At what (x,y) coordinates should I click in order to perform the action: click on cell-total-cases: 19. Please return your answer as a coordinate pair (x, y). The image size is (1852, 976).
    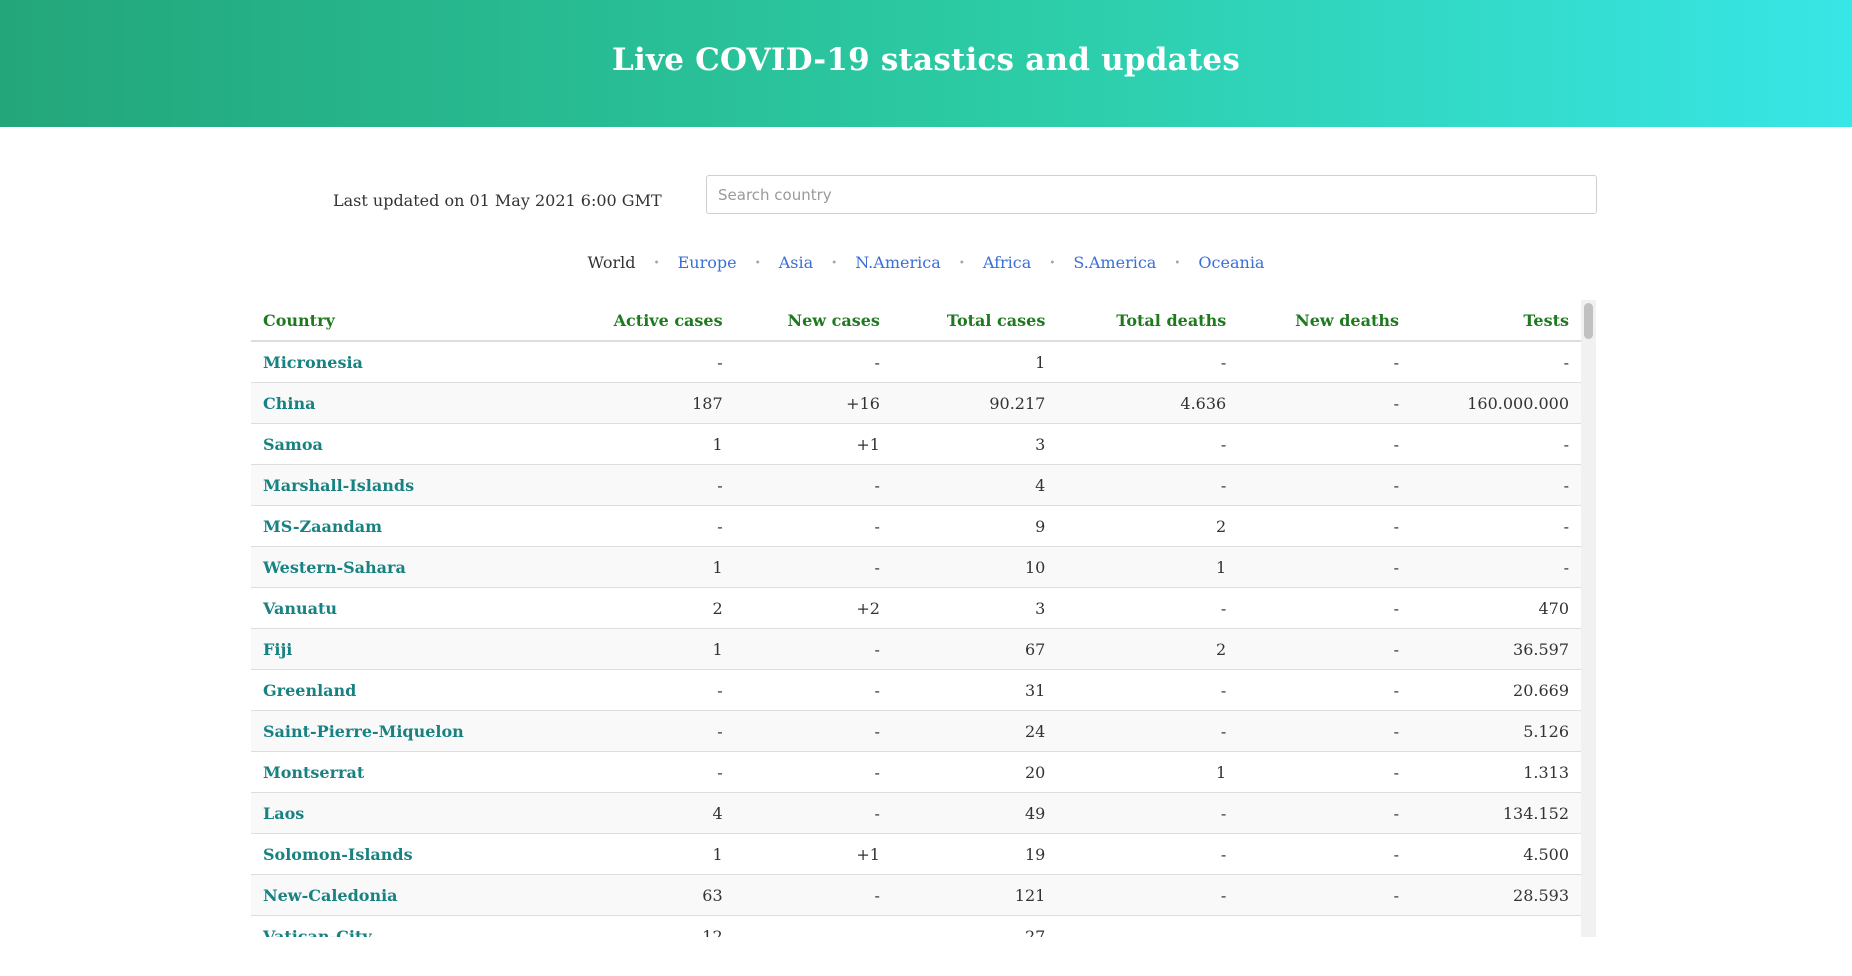
    Looking at the image, I should click on (974, 854).